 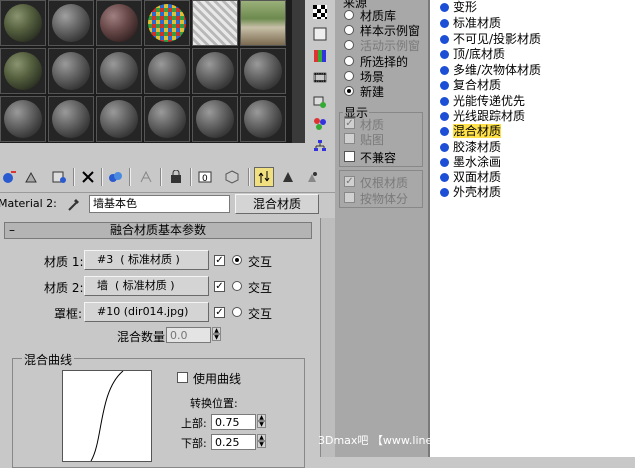 What do you see at coordinates (482, 101) in the screenshot?
I see `list-item: 光能传递优先` at bounding box center [482, 101].